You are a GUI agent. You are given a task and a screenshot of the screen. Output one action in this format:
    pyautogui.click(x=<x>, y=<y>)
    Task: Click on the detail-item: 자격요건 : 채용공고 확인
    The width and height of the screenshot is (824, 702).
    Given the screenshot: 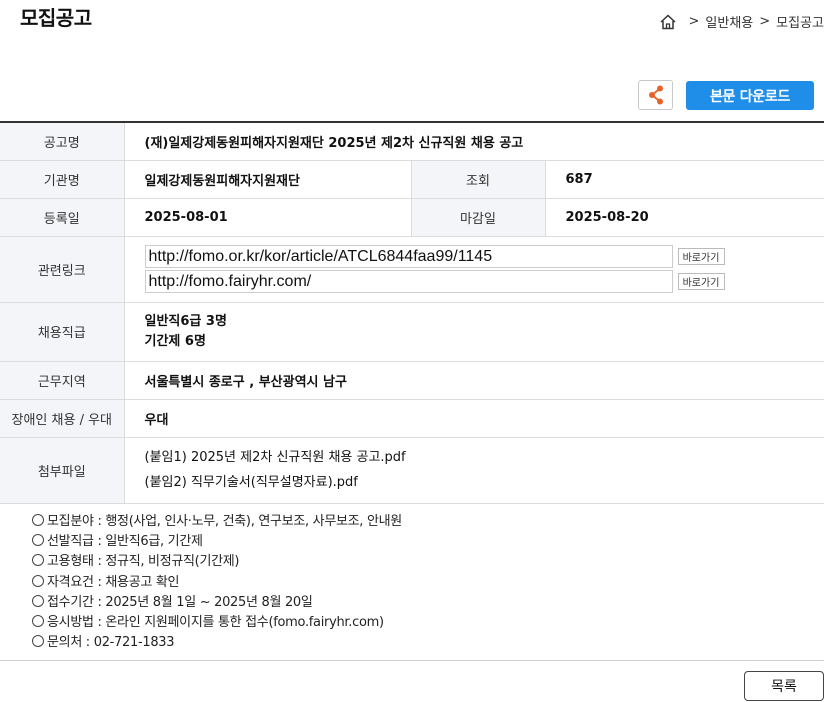 What is the action you would take?
    pyautogui.click(x=217, y=583)
    